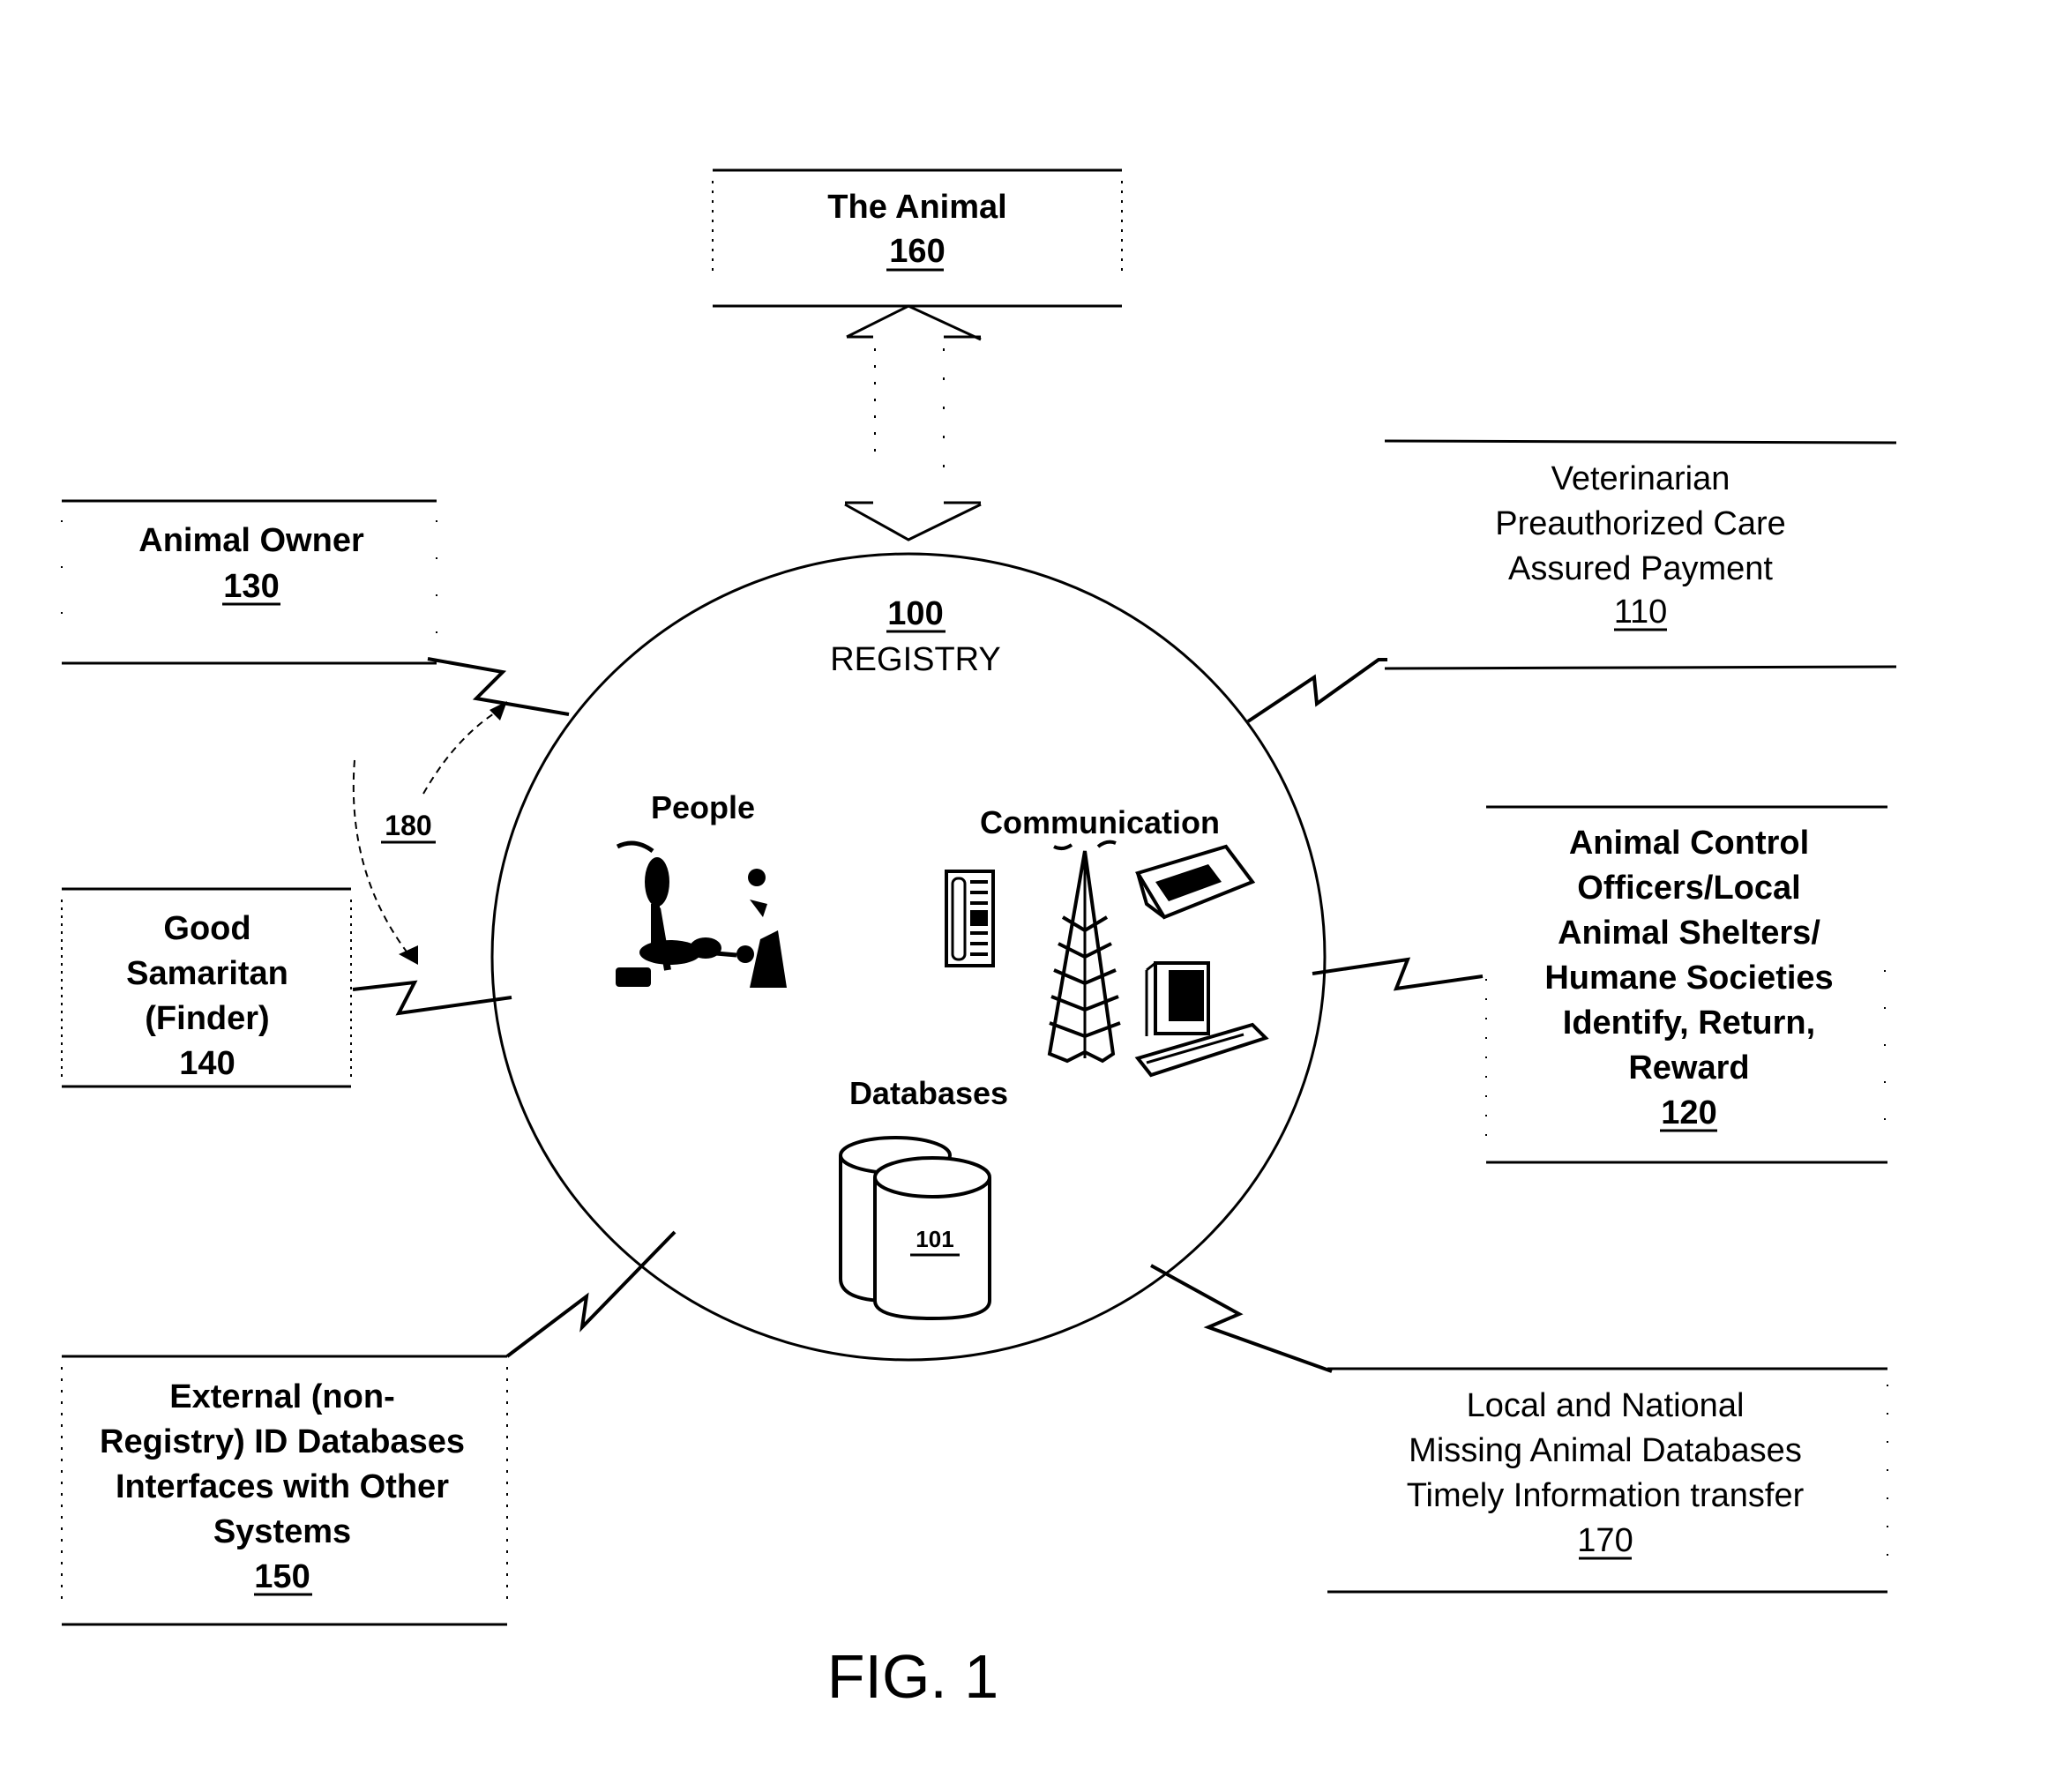 The height and width of the screenshot is (1792, 2063). What do you see at coordinates (207, 1018) in the screenshot?
I see `box-samaritan-line-2: (Finder)` at bounding box center [207, 1018].